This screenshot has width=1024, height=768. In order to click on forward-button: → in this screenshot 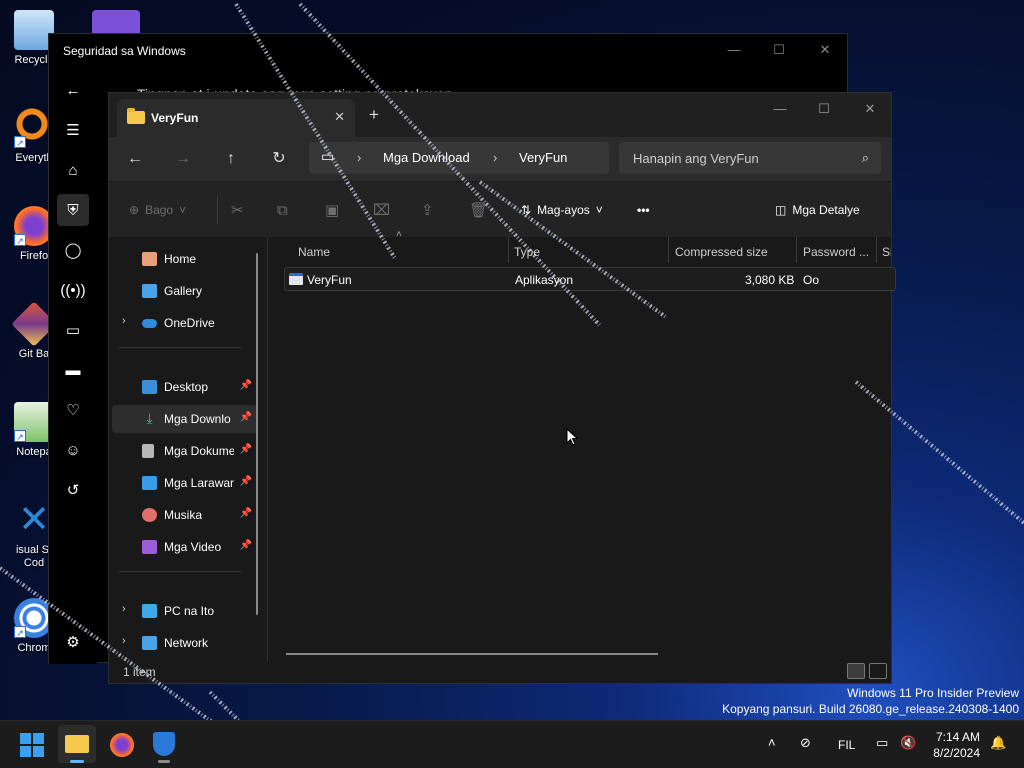, I will do `click(183, 159)`.